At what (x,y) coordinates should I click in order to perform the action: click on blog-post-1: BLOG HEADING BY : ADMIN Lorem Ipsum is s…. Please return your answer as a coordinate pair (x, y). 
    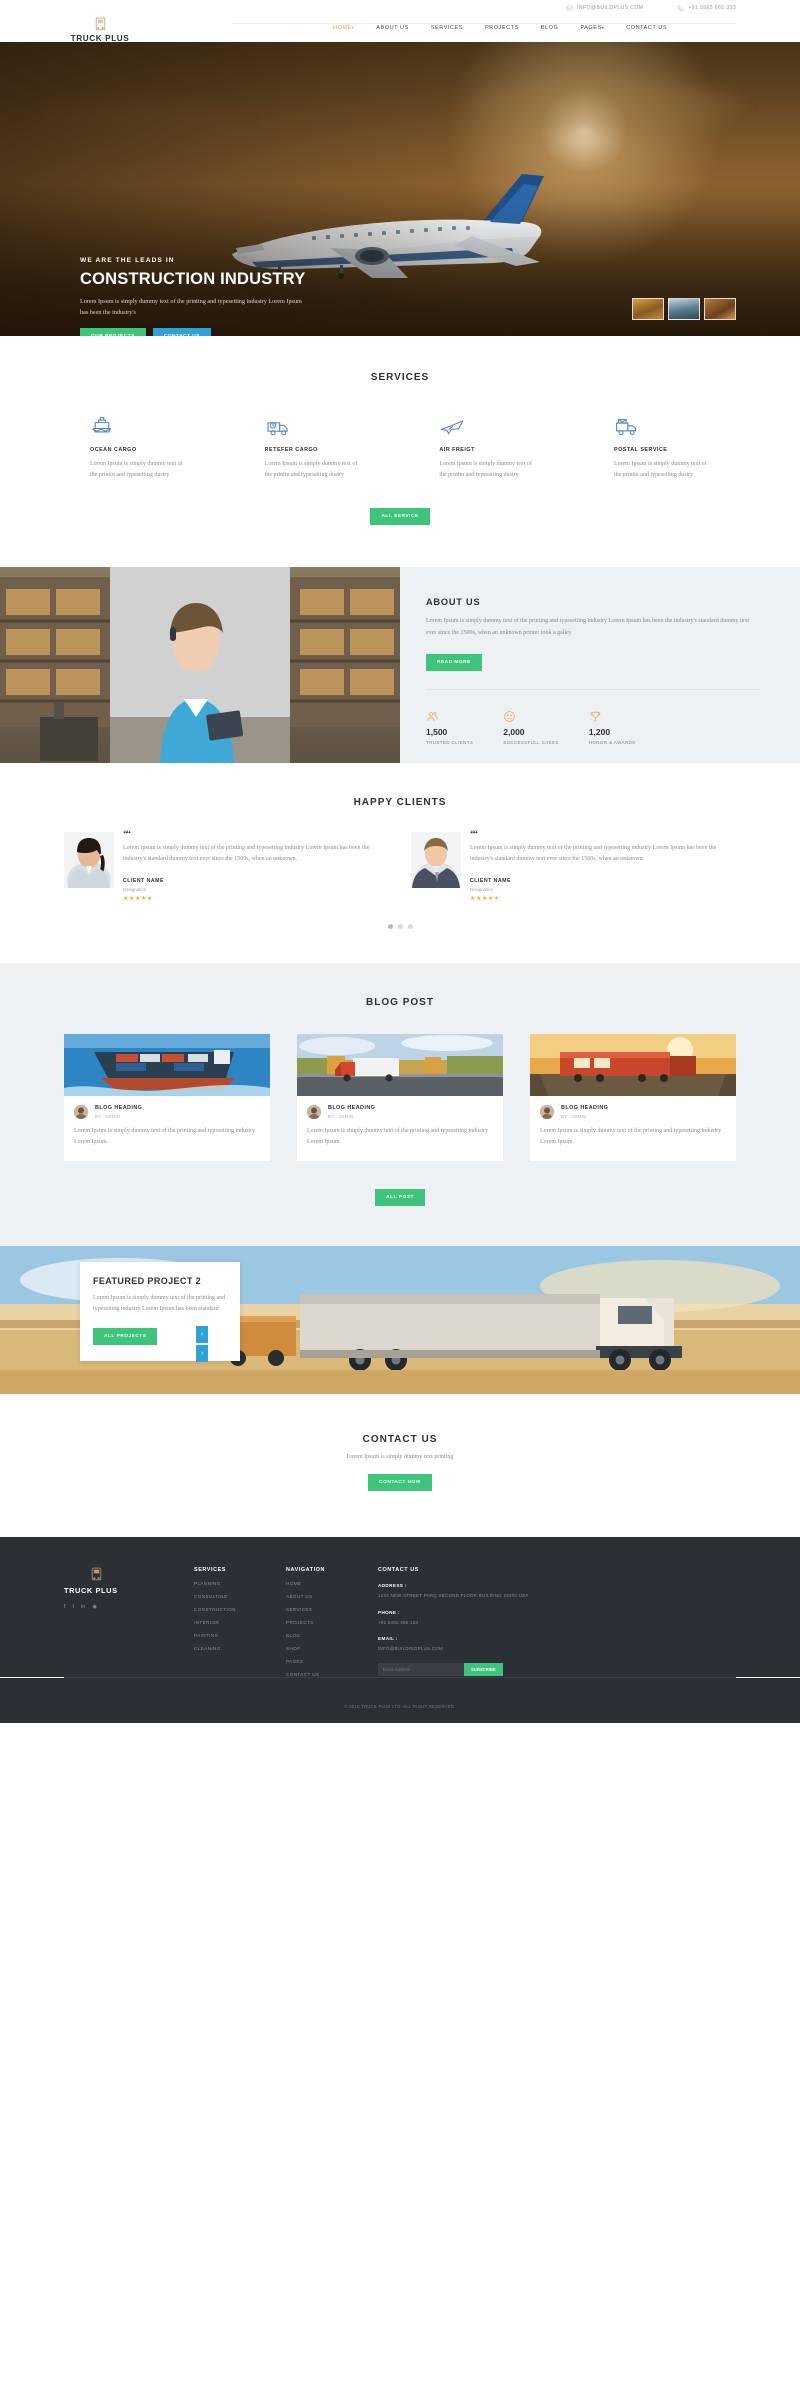
    Looking at the image, I should click on (167, 1098).